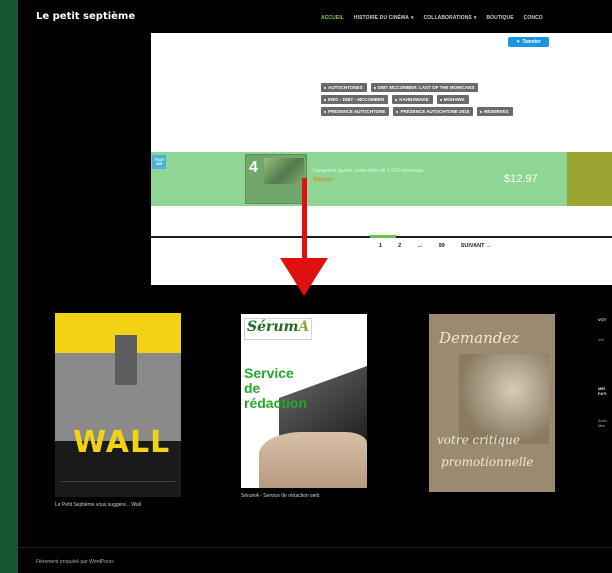  I want to click on tag-row: ERIC - DIBT - MCCOMBER KAHNAWAKE MOHAWK, so click(456, 99).